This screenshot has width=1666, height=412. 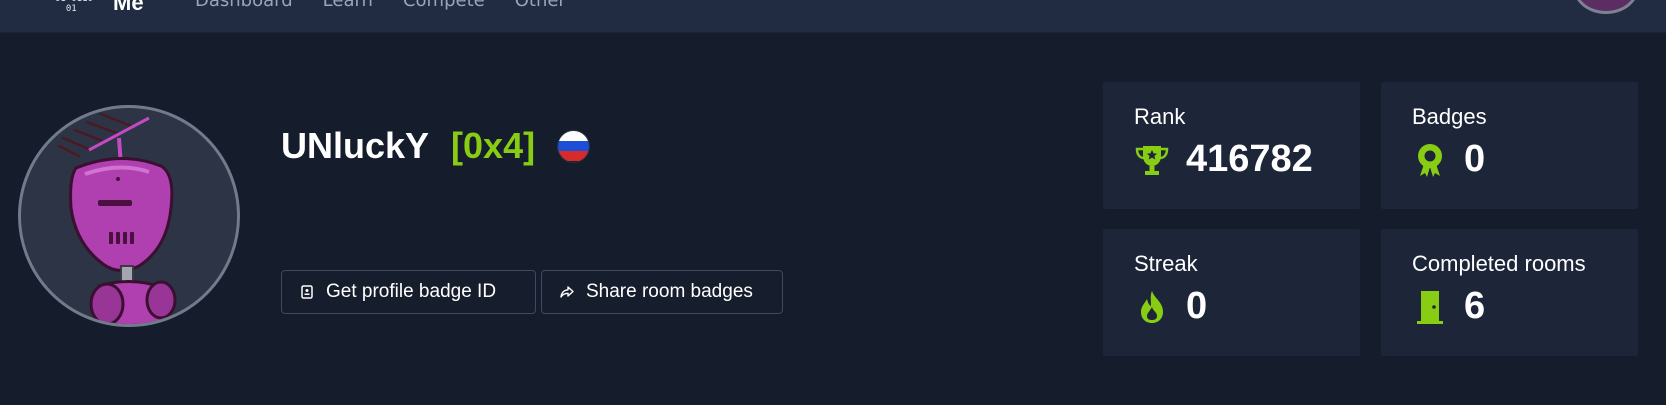 I want to click on flame-icon, so click(x=1152, y=307).